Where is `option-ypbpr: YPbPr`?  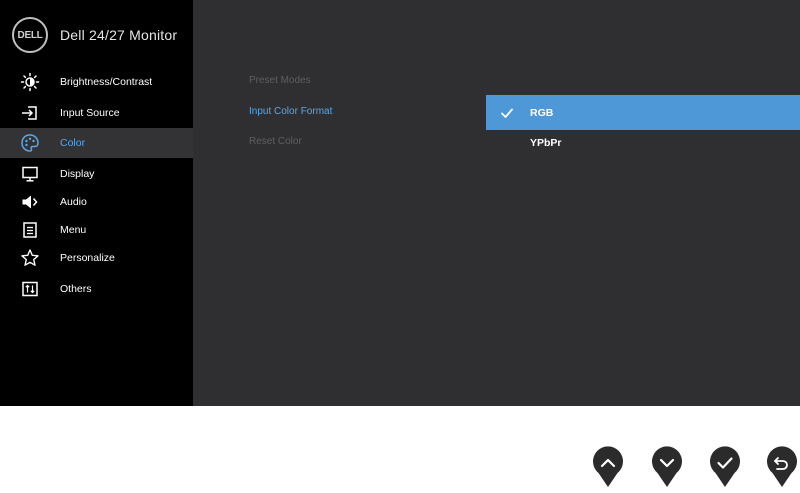 option-ypbpr: YPbPr is located at coordinates (643, 142).